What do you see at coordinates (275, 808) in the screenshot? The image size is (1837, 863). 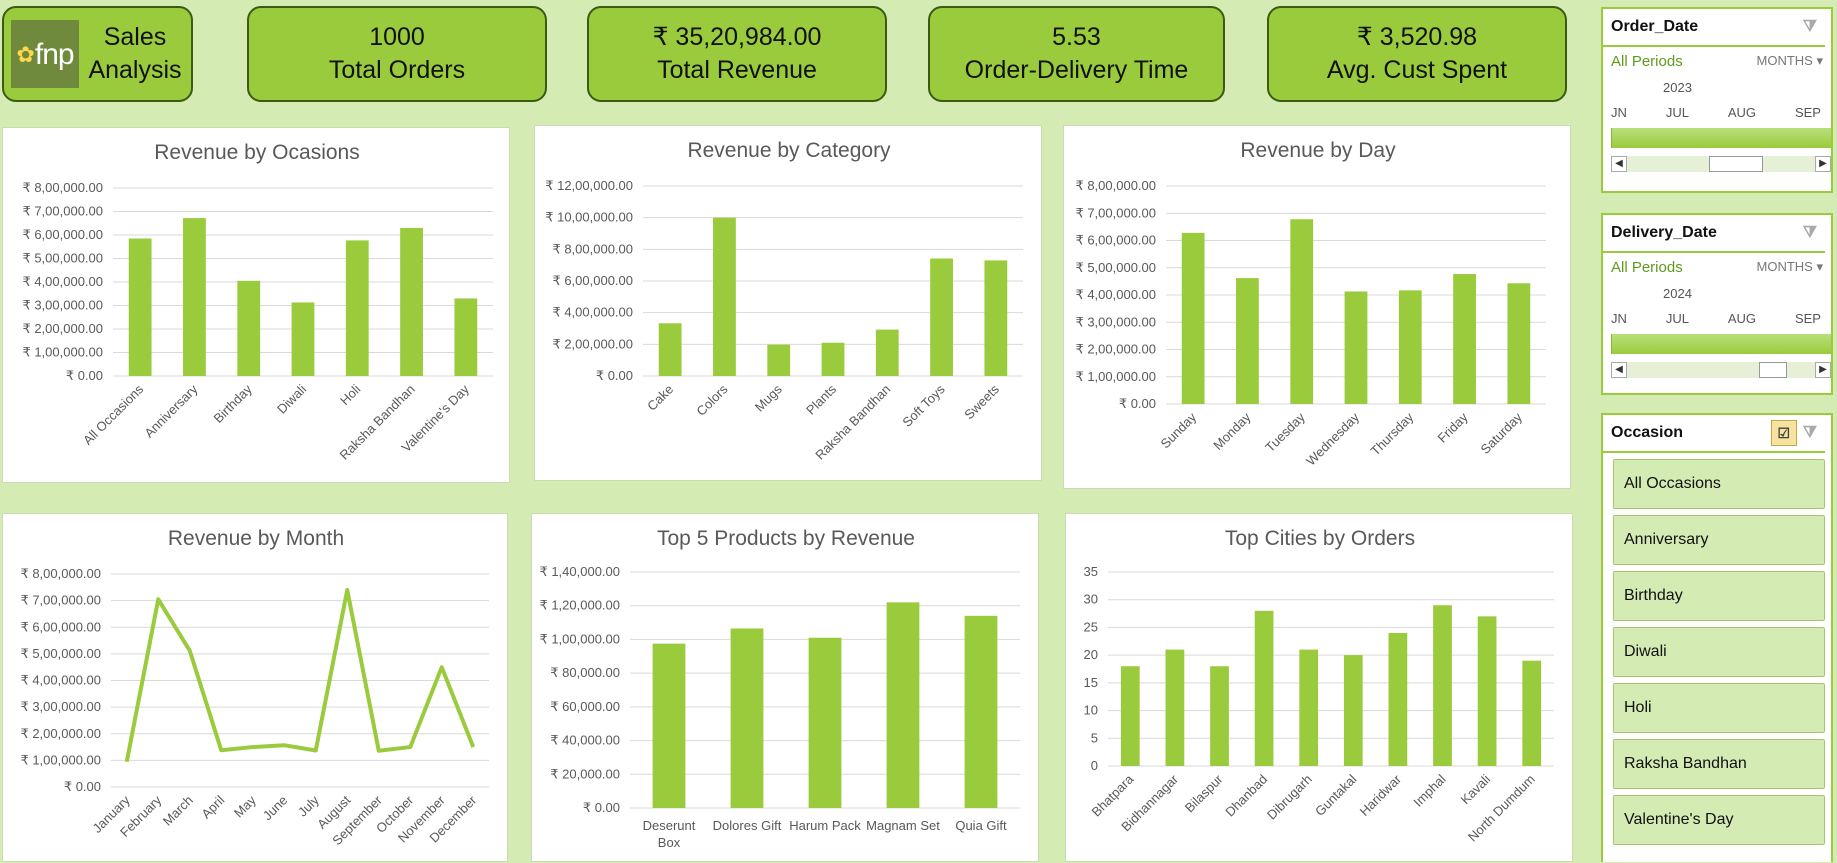 I see `x-tick-label: June` at bounding box center [275, 808].